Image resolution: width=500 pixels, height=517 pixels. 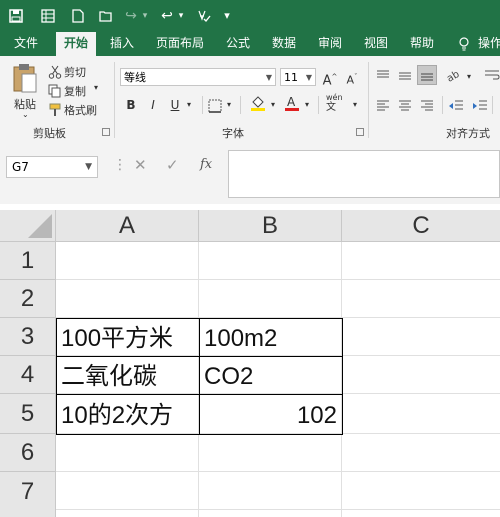 What do you see at coordinates (120, 165) in the screenshot?
I see `more-dots-icon: ⋮` at bounding box center [120, 165].